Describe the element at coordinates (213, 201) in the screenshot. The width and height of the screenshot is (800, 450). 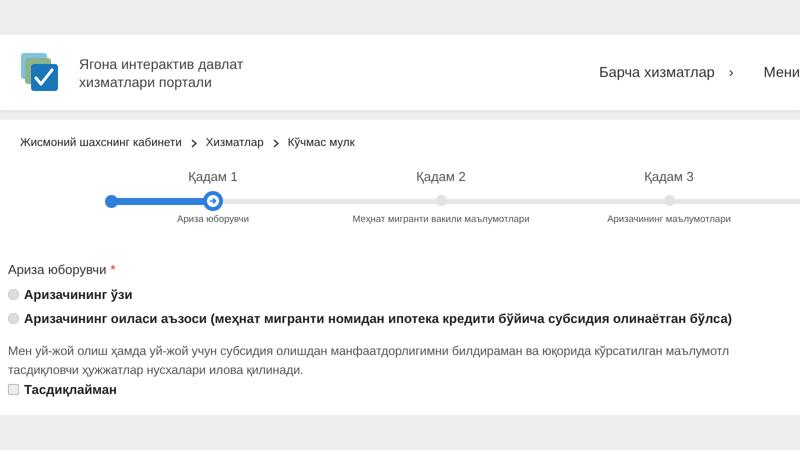
I see `current-step-icon` at that location.